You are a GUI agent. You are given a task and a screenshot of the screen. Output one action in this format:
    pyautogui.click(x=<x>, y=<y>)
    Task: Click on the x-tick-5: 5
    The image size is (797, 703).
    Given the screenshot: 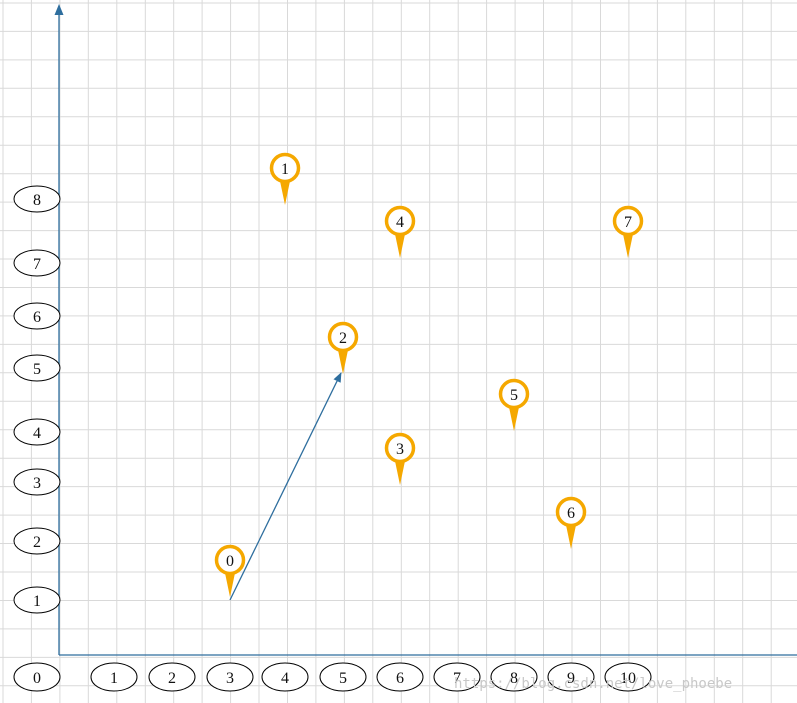 What is the action you would take?
    pyautogui.click(x=343, y=677)
    